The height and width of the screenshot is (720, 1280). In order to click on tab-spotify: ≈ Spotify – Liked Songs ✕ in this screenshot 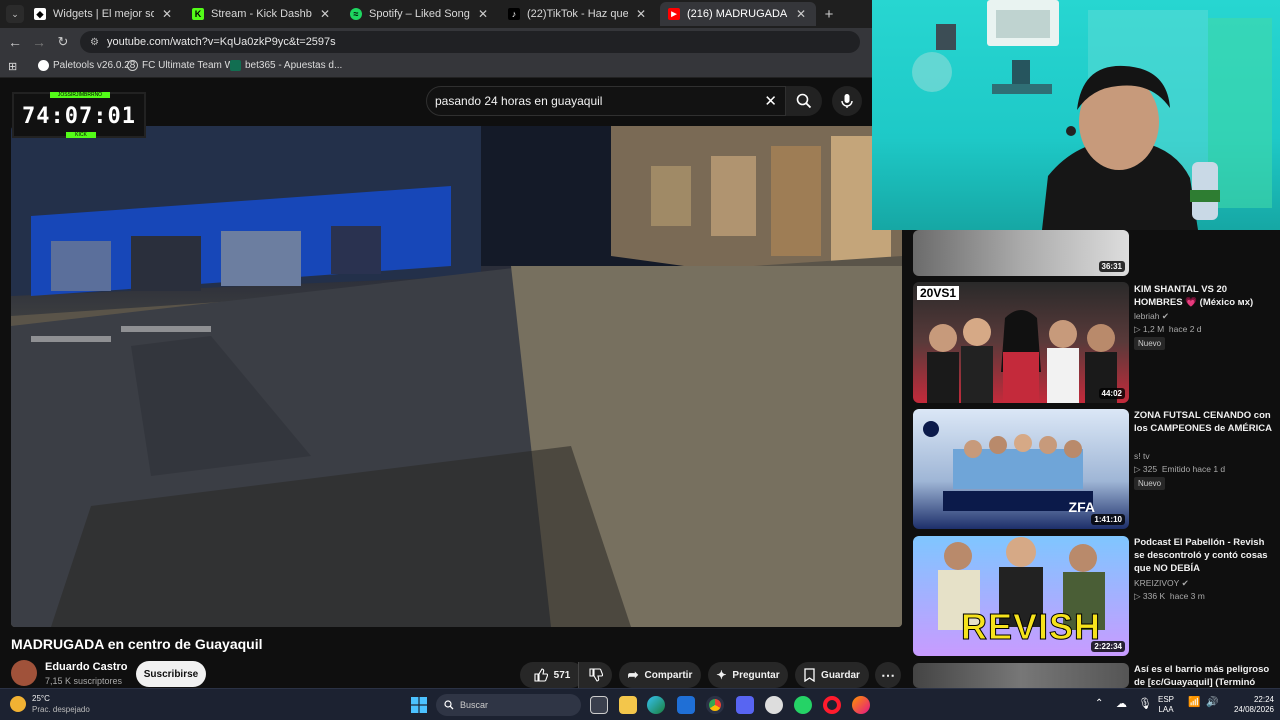, I will do `click(420, 14)`.